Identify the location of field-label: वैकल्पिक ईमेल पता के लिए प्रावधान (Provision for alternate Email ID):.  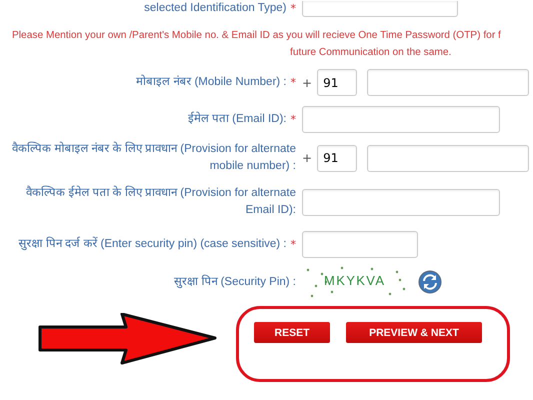
(160, 201).